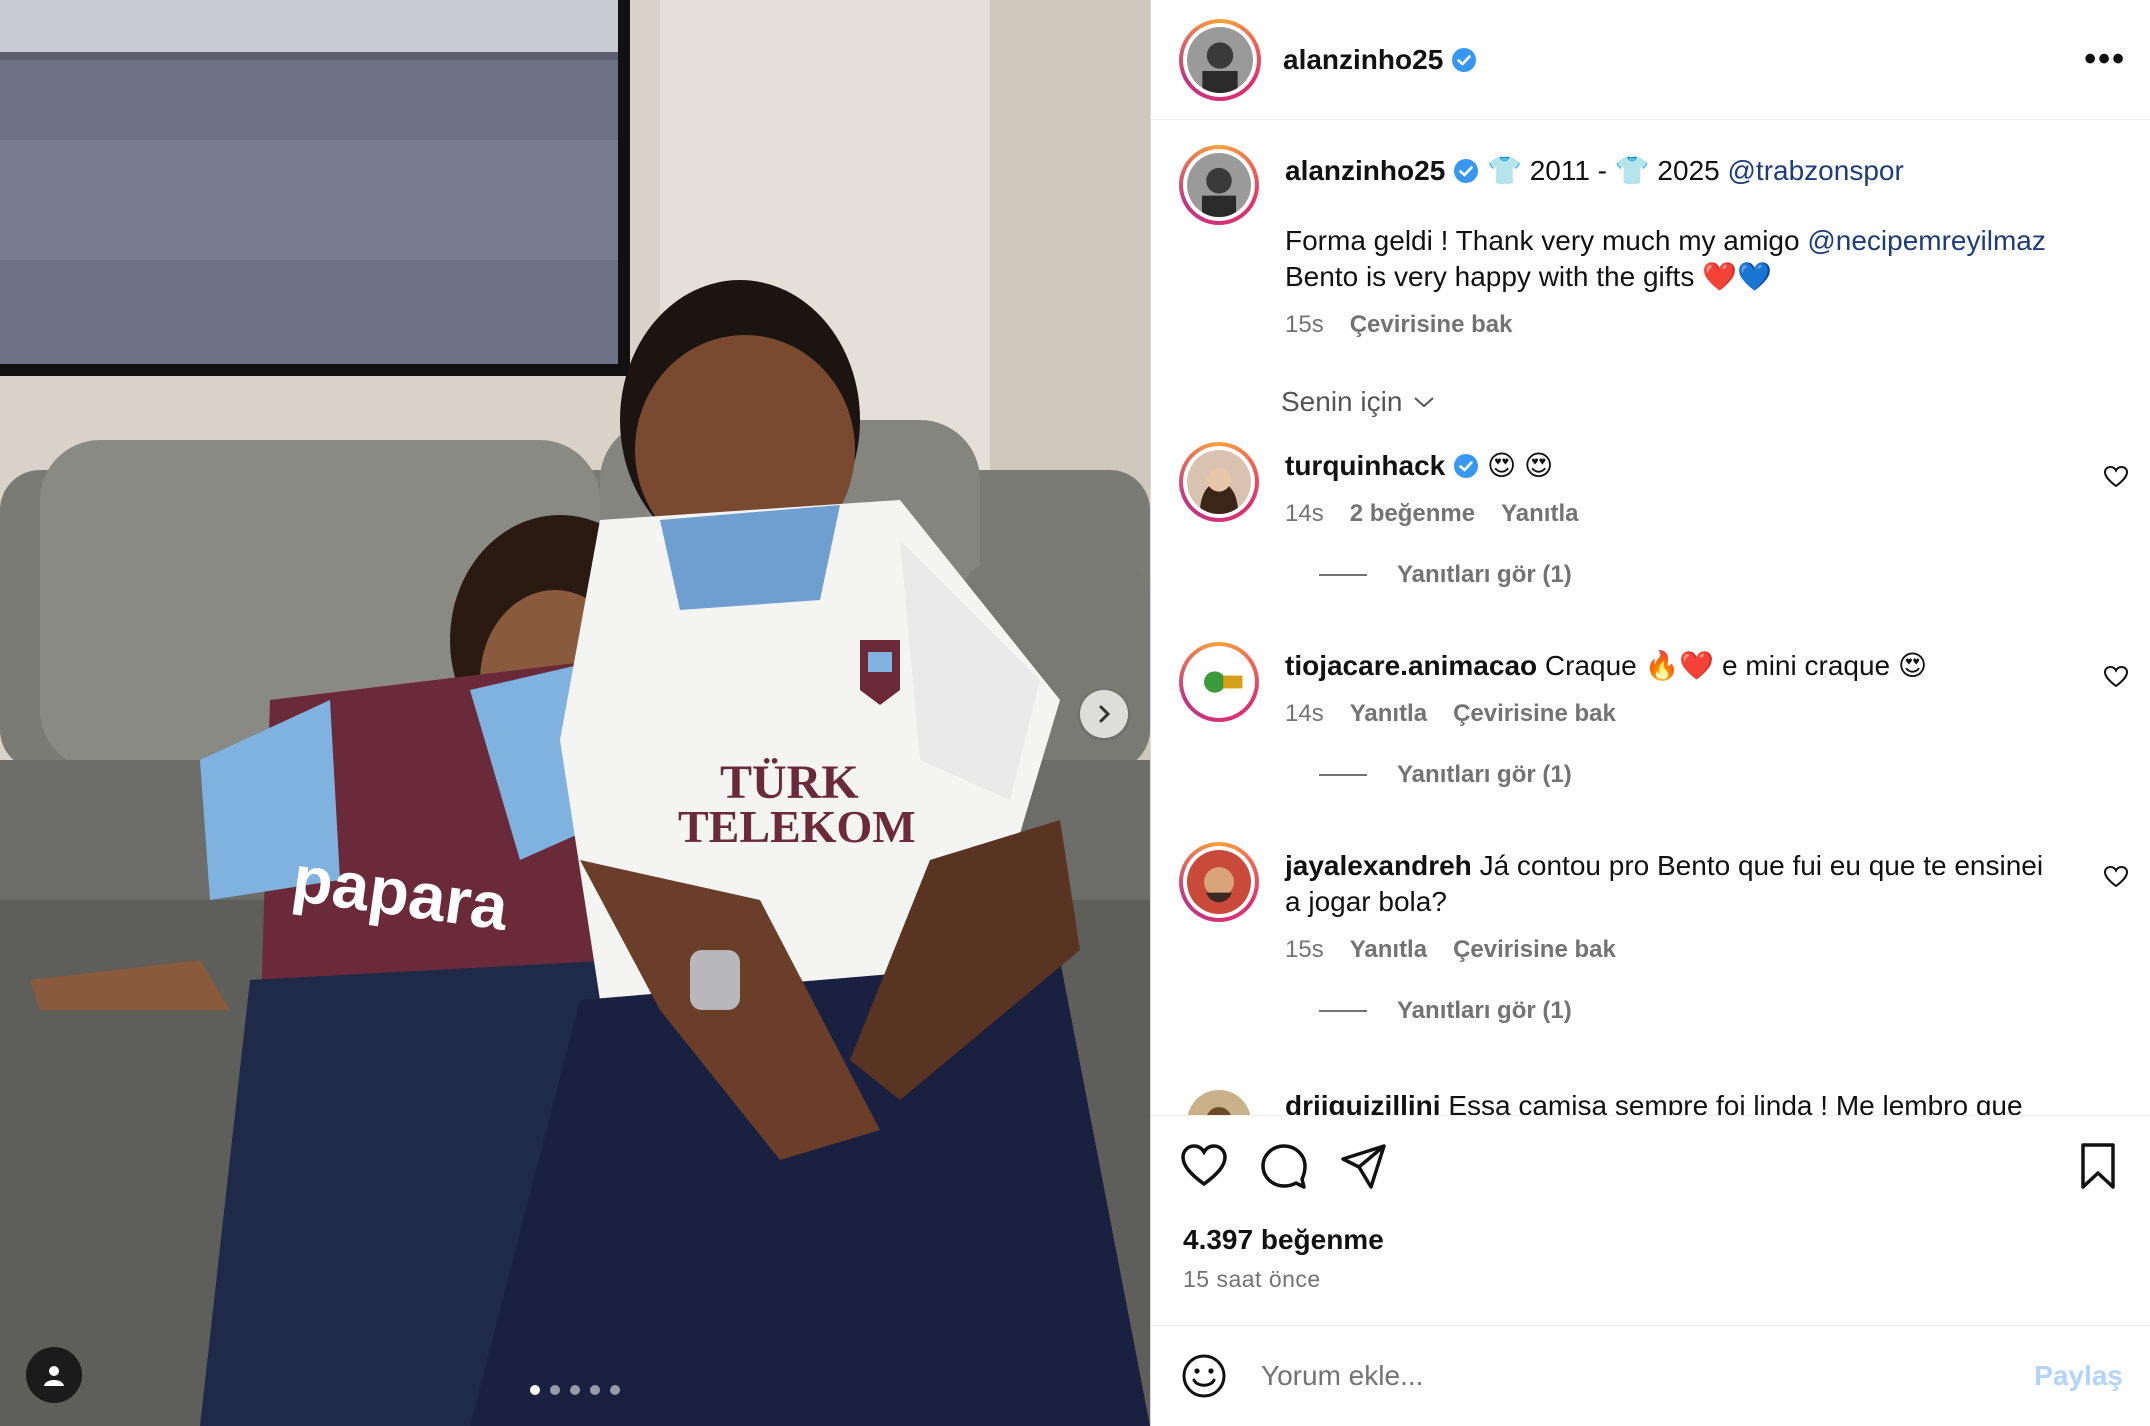 The image size is (2150, 1426). Describe the element at coordinates (2078, 1376) in the screenshot. I see `post-comment-button: Paylaş` at that location.